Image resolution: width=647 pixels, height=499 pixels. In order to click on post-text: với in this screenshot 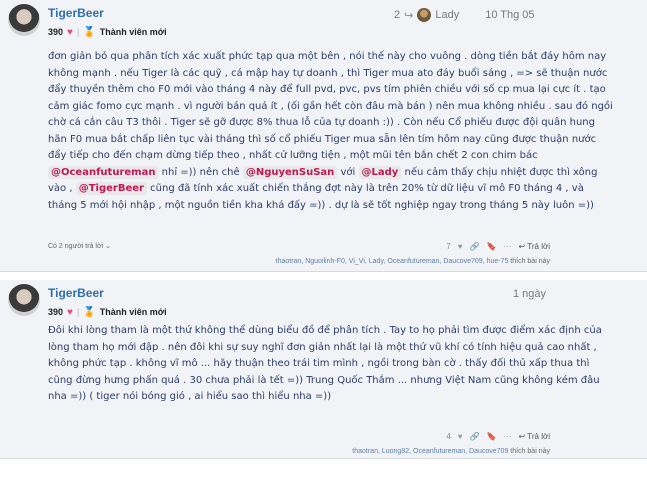, I will do `click(348, 172)`.